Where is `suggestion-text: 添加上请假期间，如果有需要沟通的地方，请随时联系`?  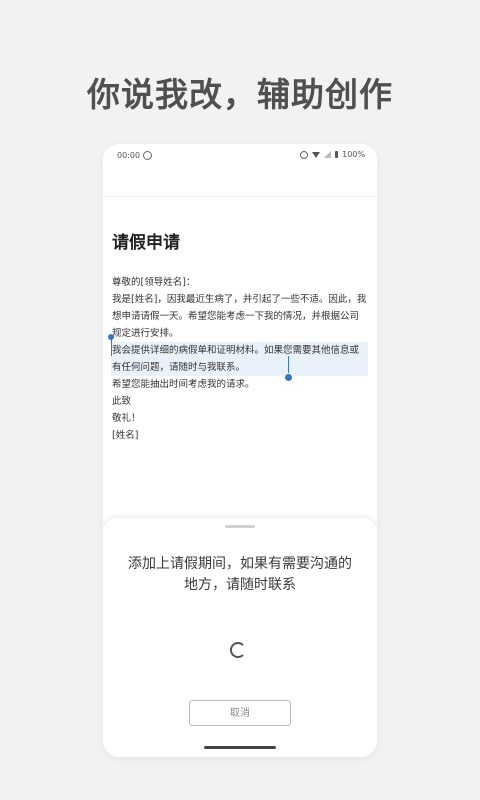
suggestion-text: 添加上请假期间，如果有需要沟通的地方，请随时联系 is located at coordinates (240, 574).